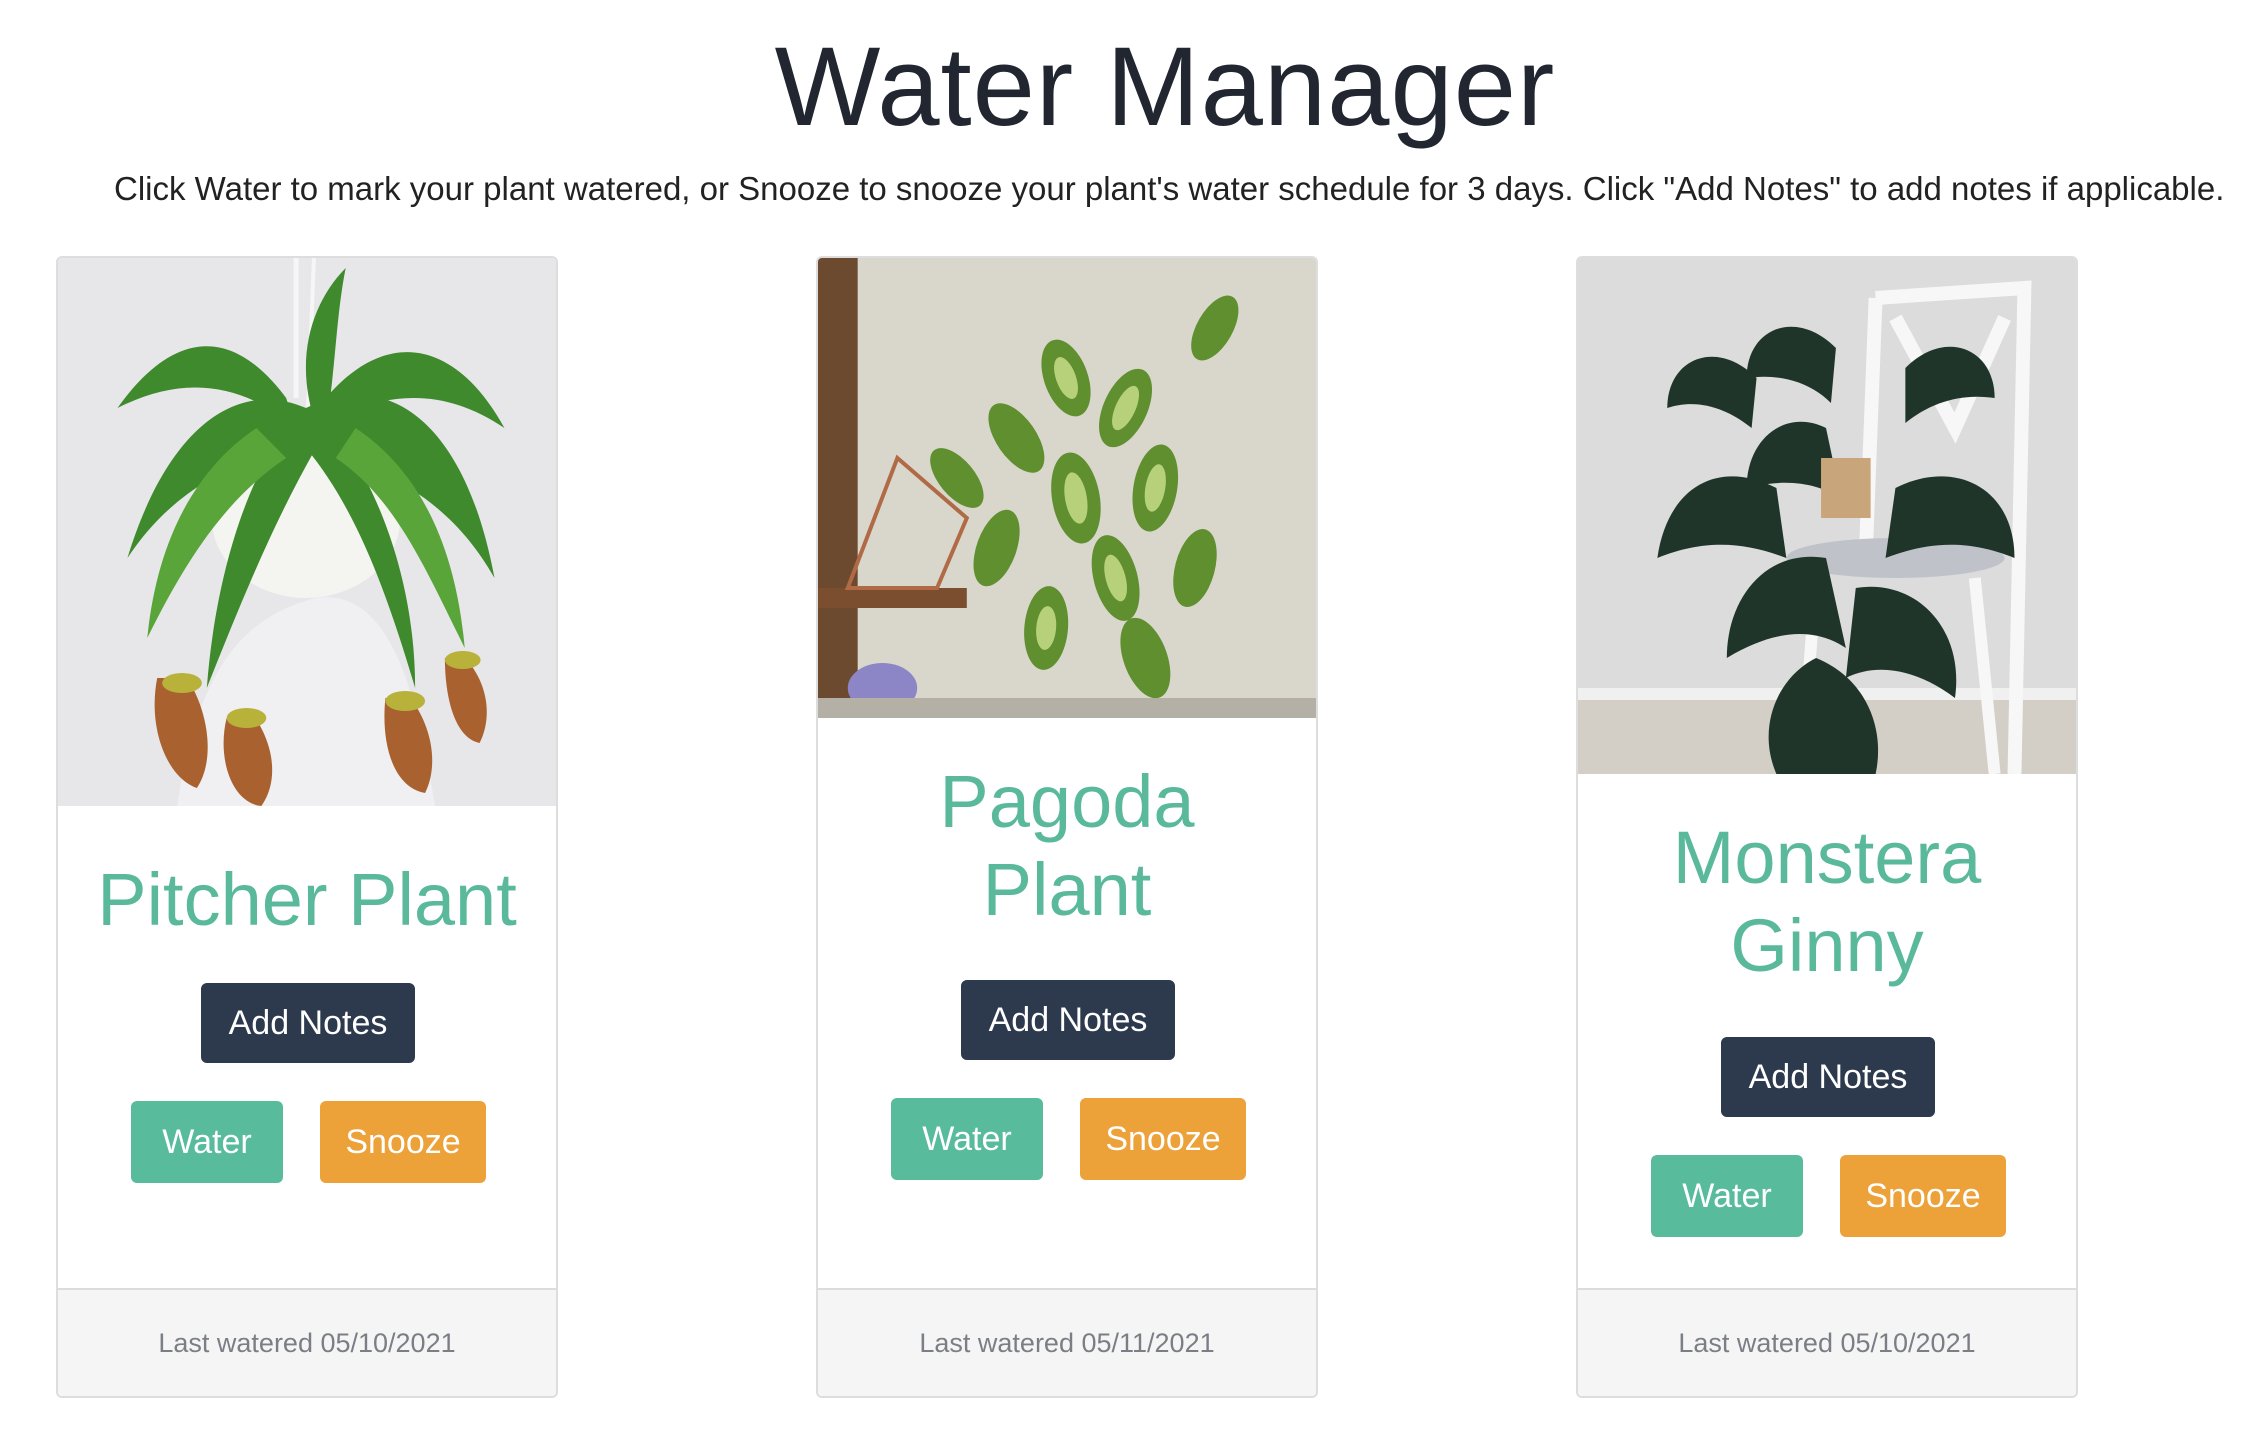 This screenshot has height=1448, width=2244. Describe the element at coordinates (1067, 889) in the screenshot. I see `plant-name-line-2: Plant` at that location.